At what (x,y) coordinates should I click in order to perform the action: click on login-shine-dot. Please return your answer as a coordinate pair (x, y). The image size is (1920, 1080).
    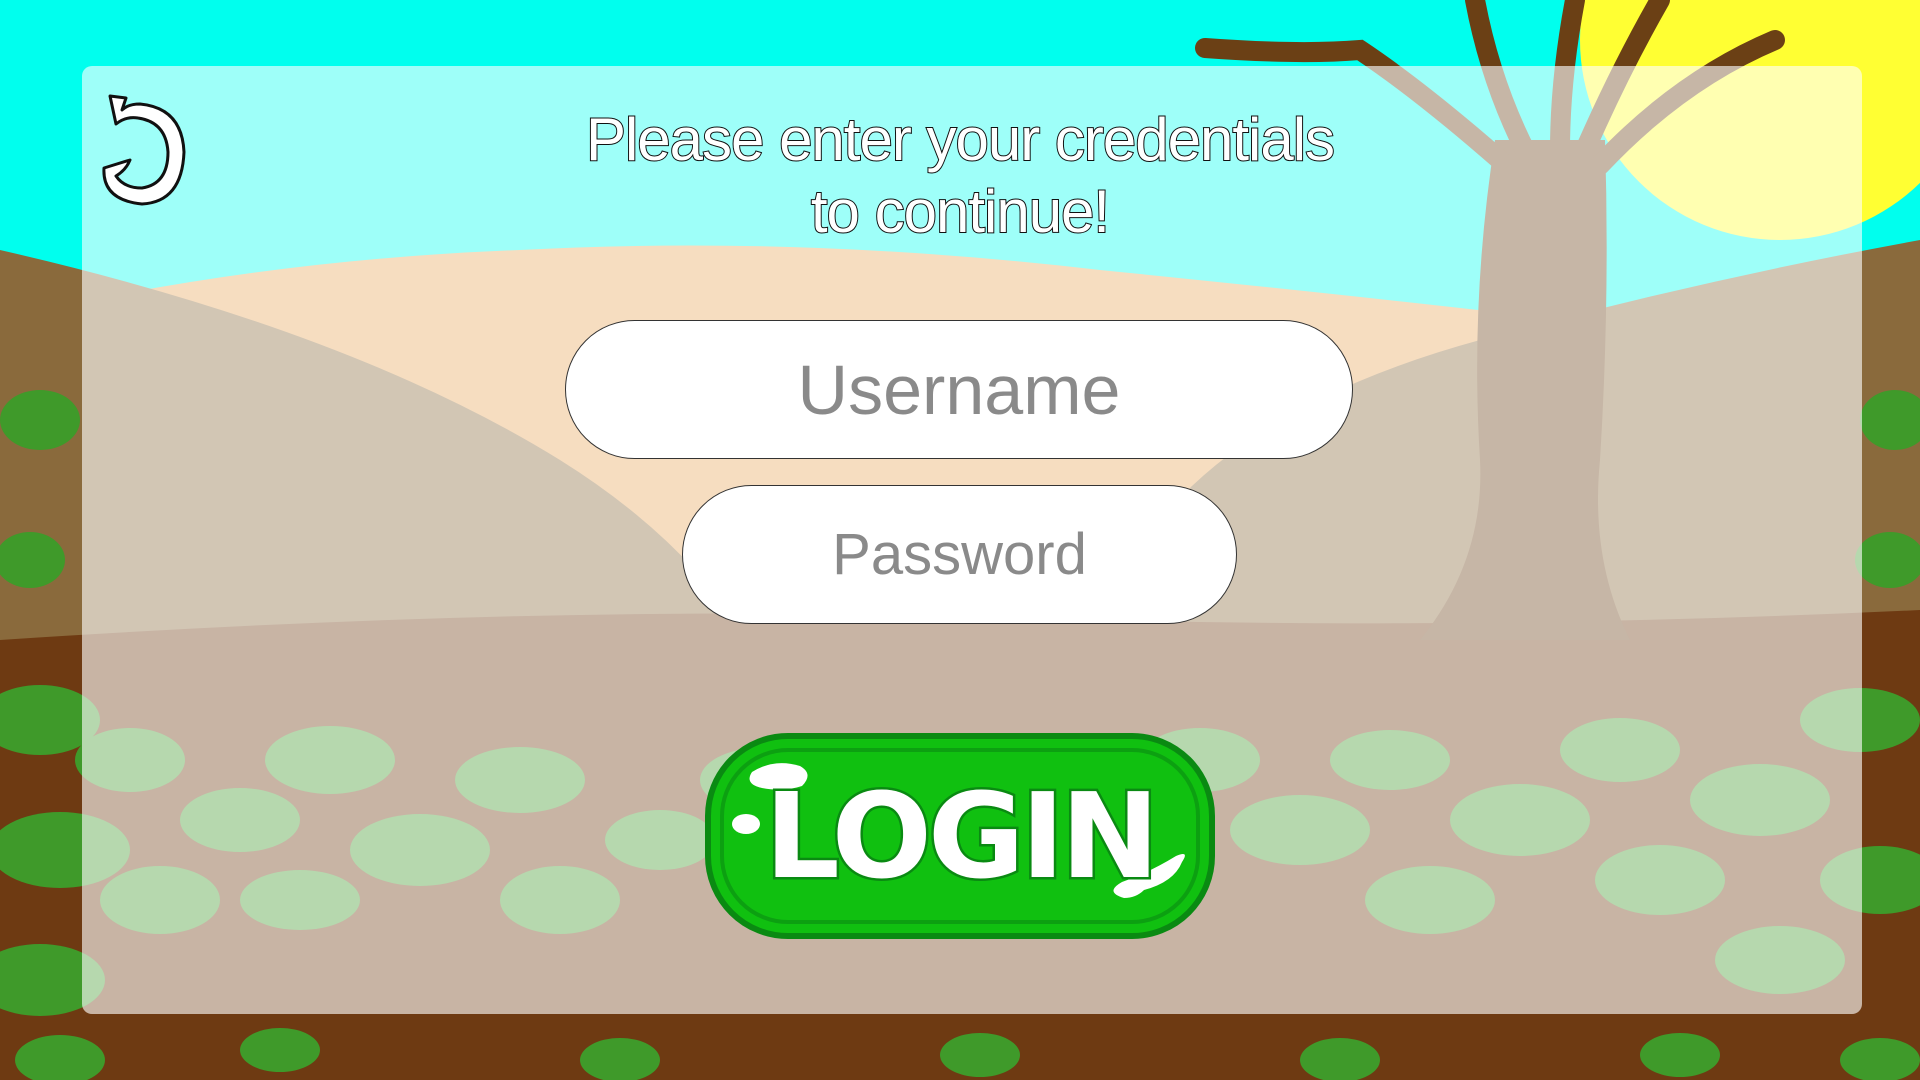
    Looking at the image, I should click on (746, 824).